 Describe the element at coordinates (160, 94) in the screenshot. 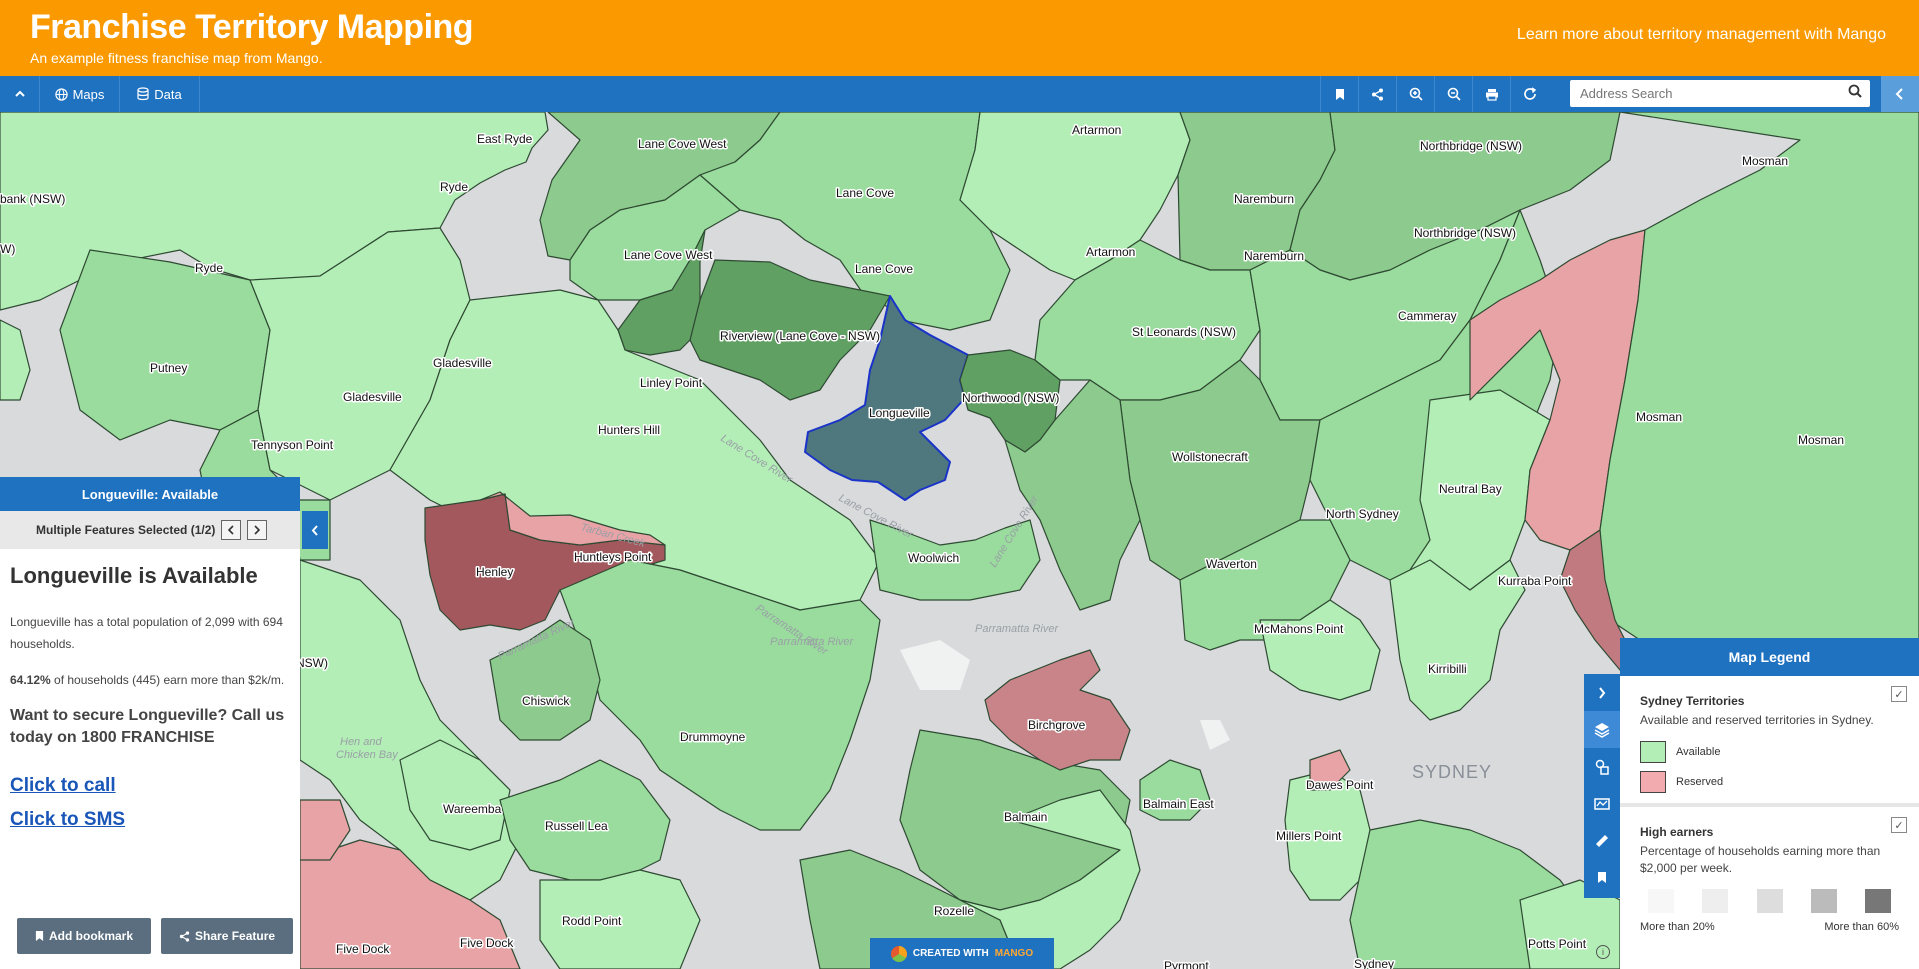

I see `data-menu-button: Data` at that location.